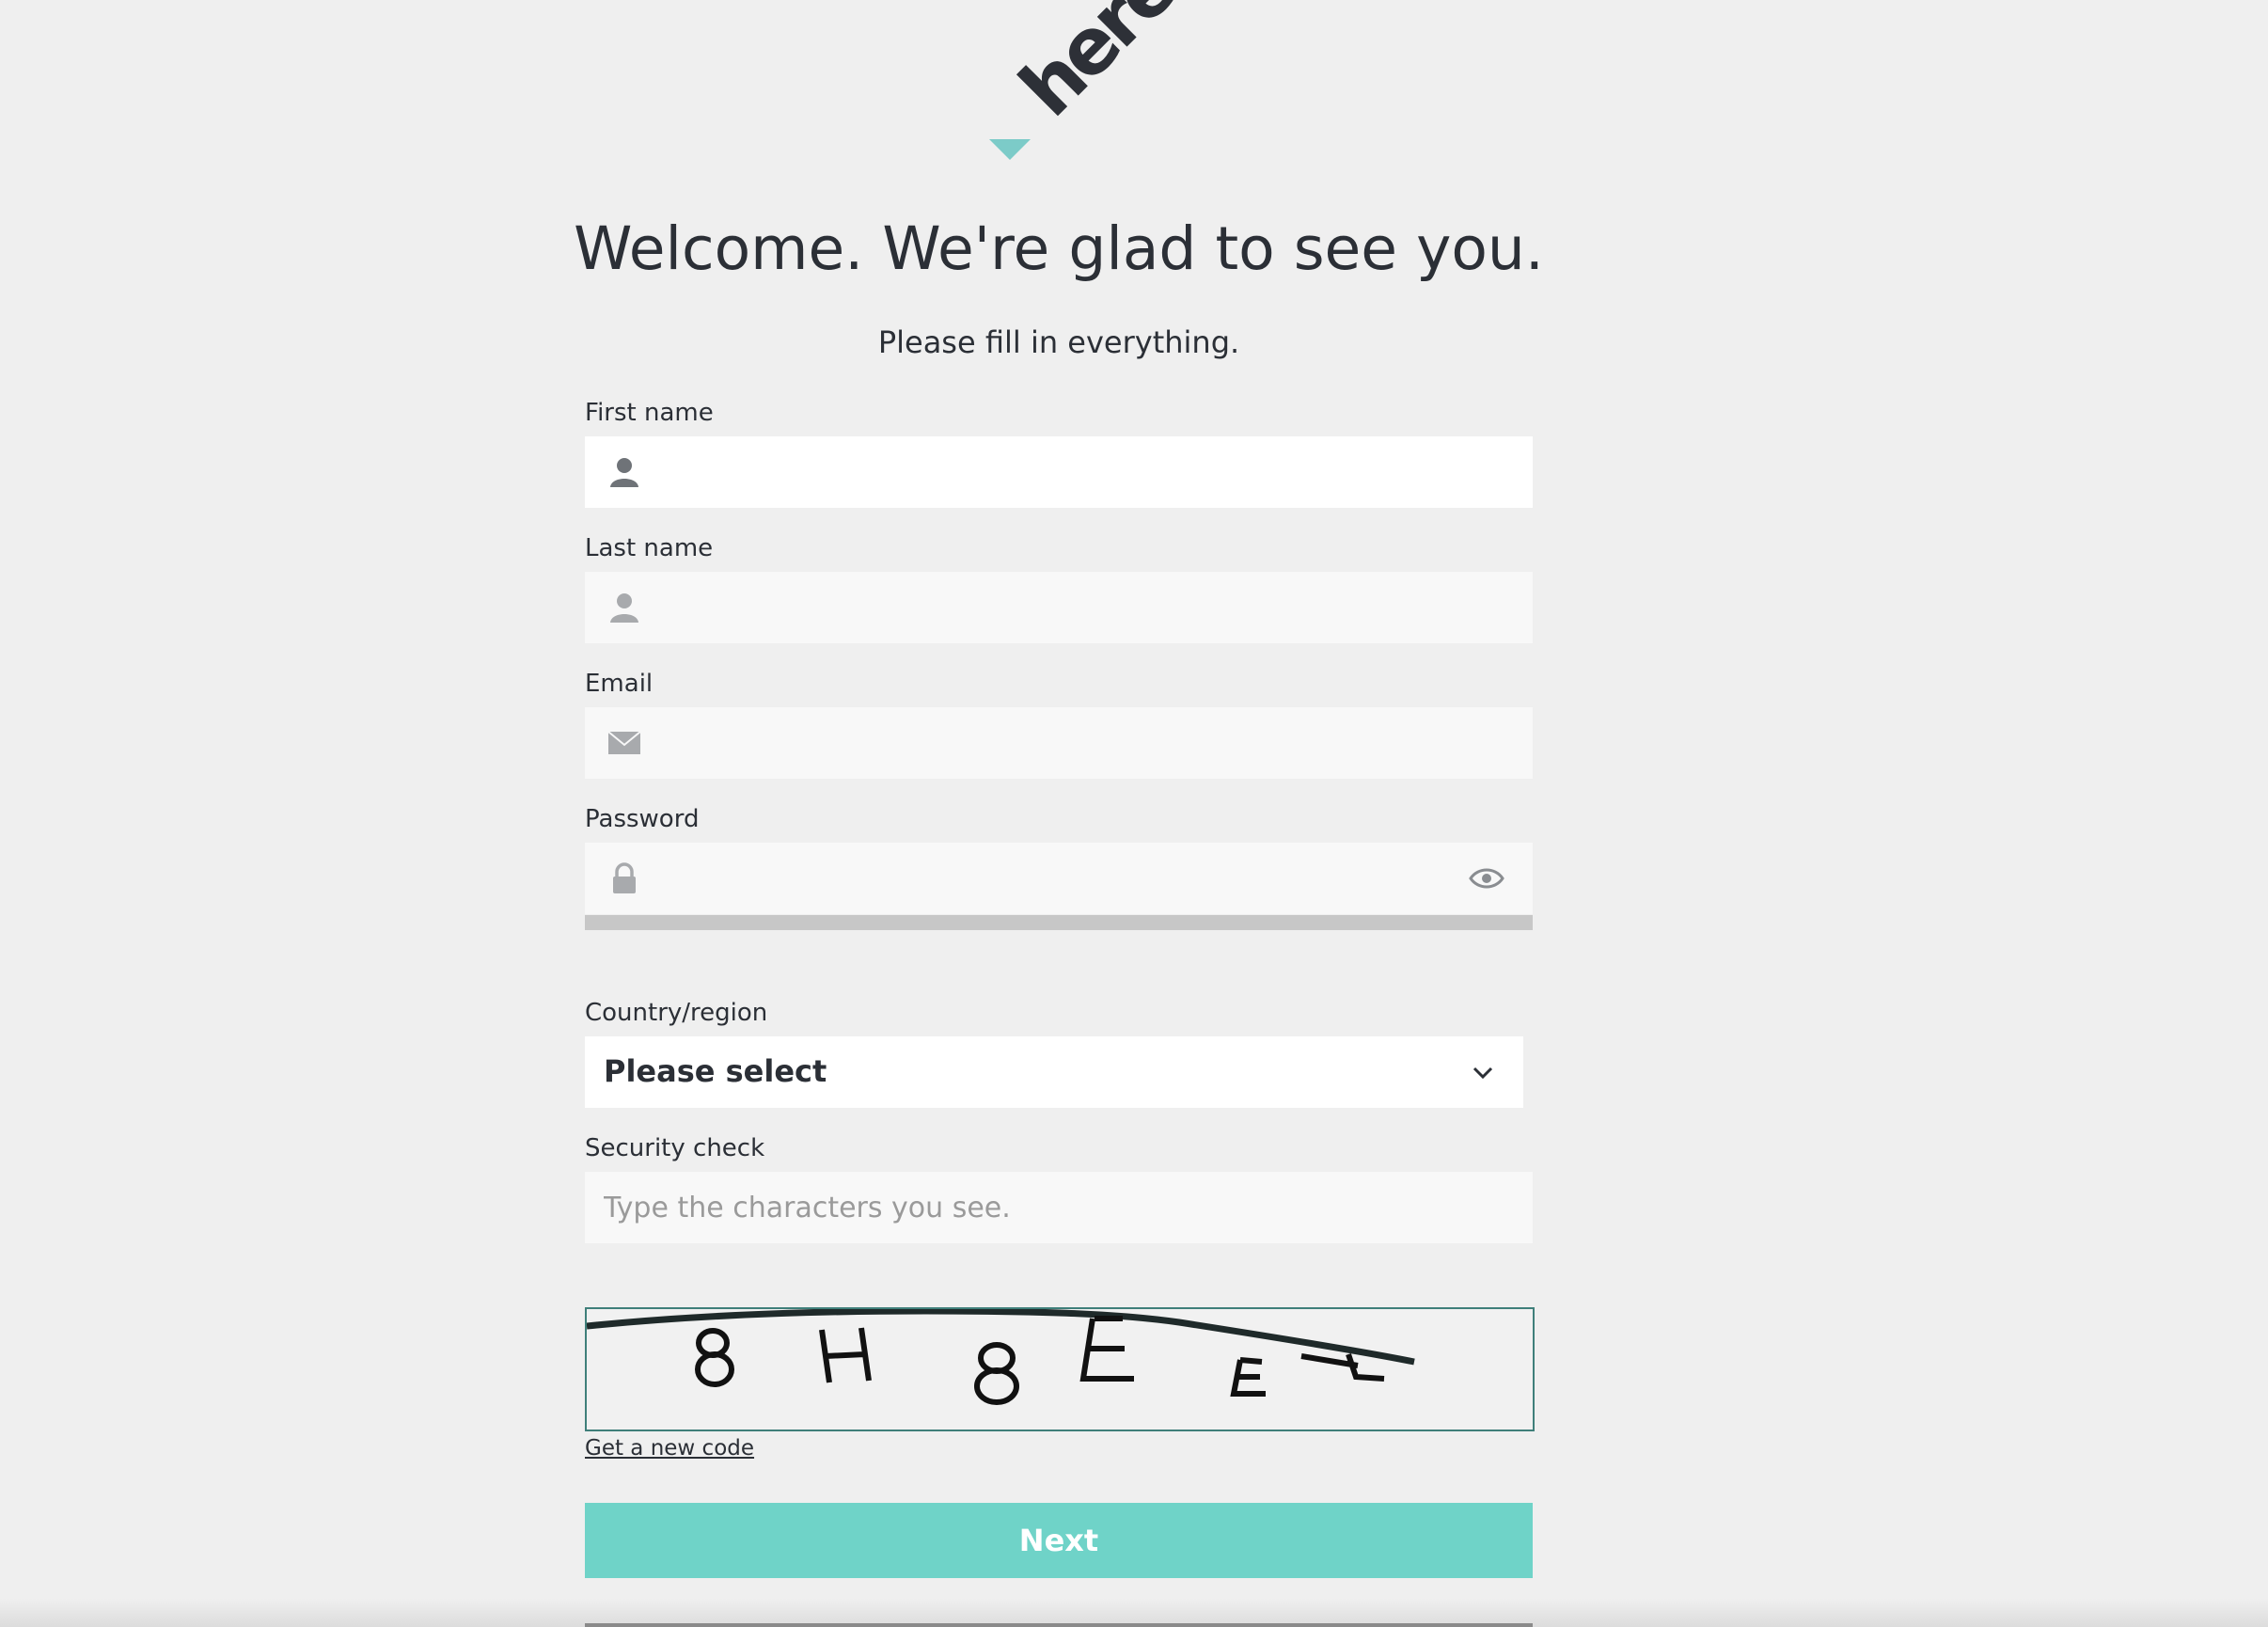 The width and height of the screenshot is (2268, 1627). I want to click on captcha-input, so click(1059, 1207).